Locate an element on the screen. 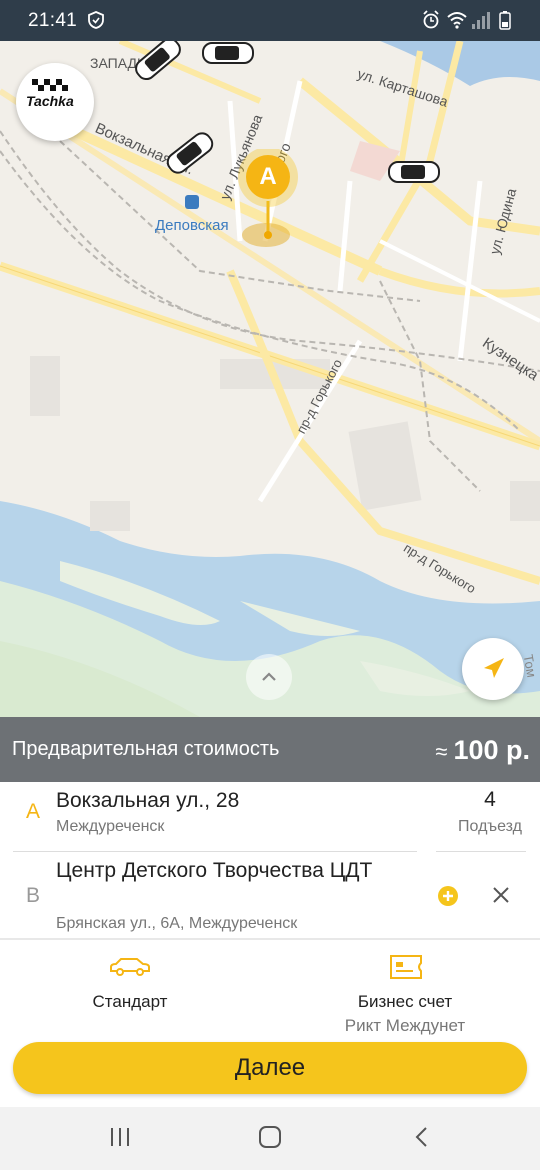 Image resolution: width=540 pixels, height=1170 pixels. shield-icon is located at coordinates (96, 20).